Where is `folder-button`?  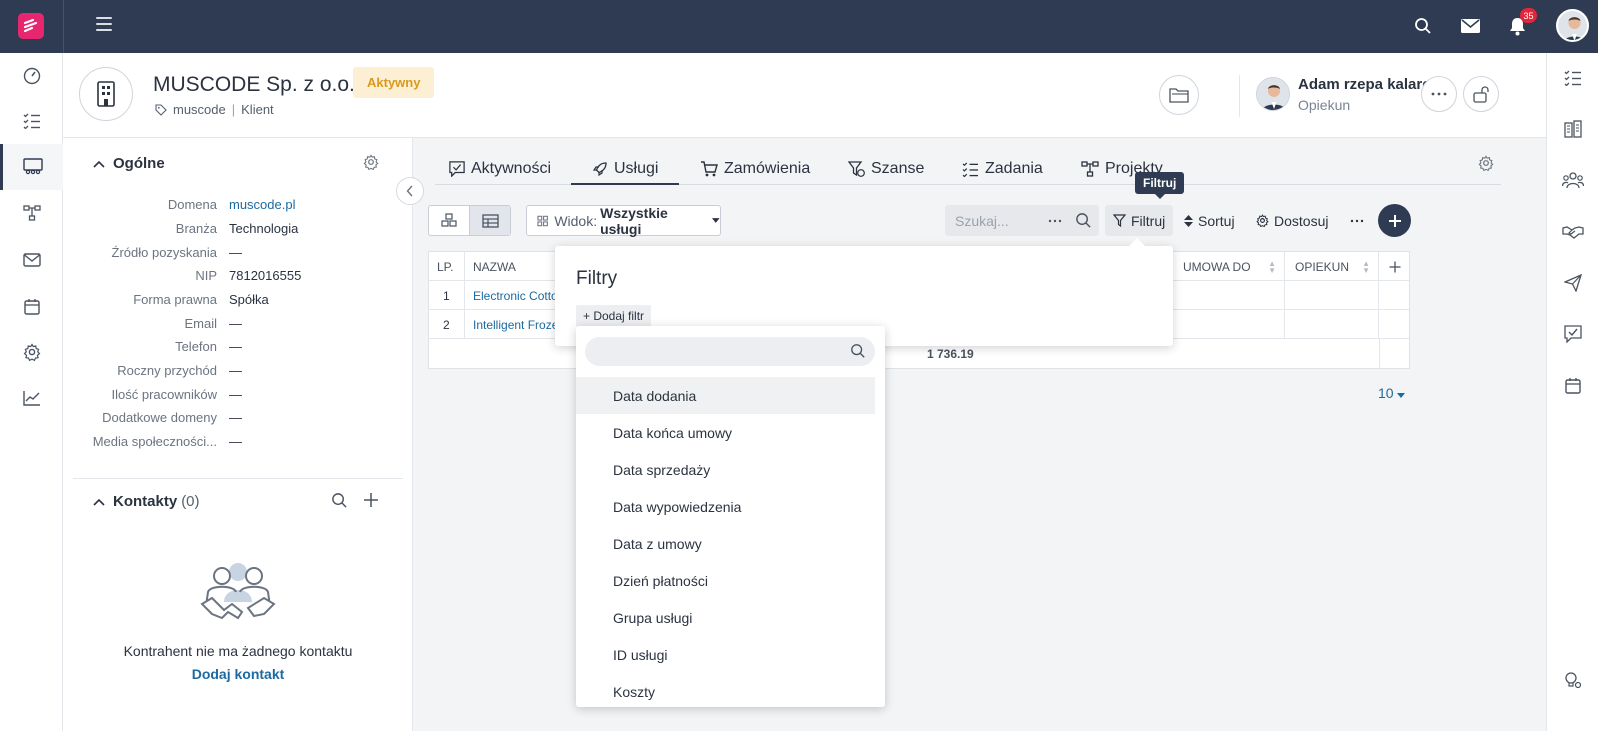
folder-button is located at coordinates (1179, 95).